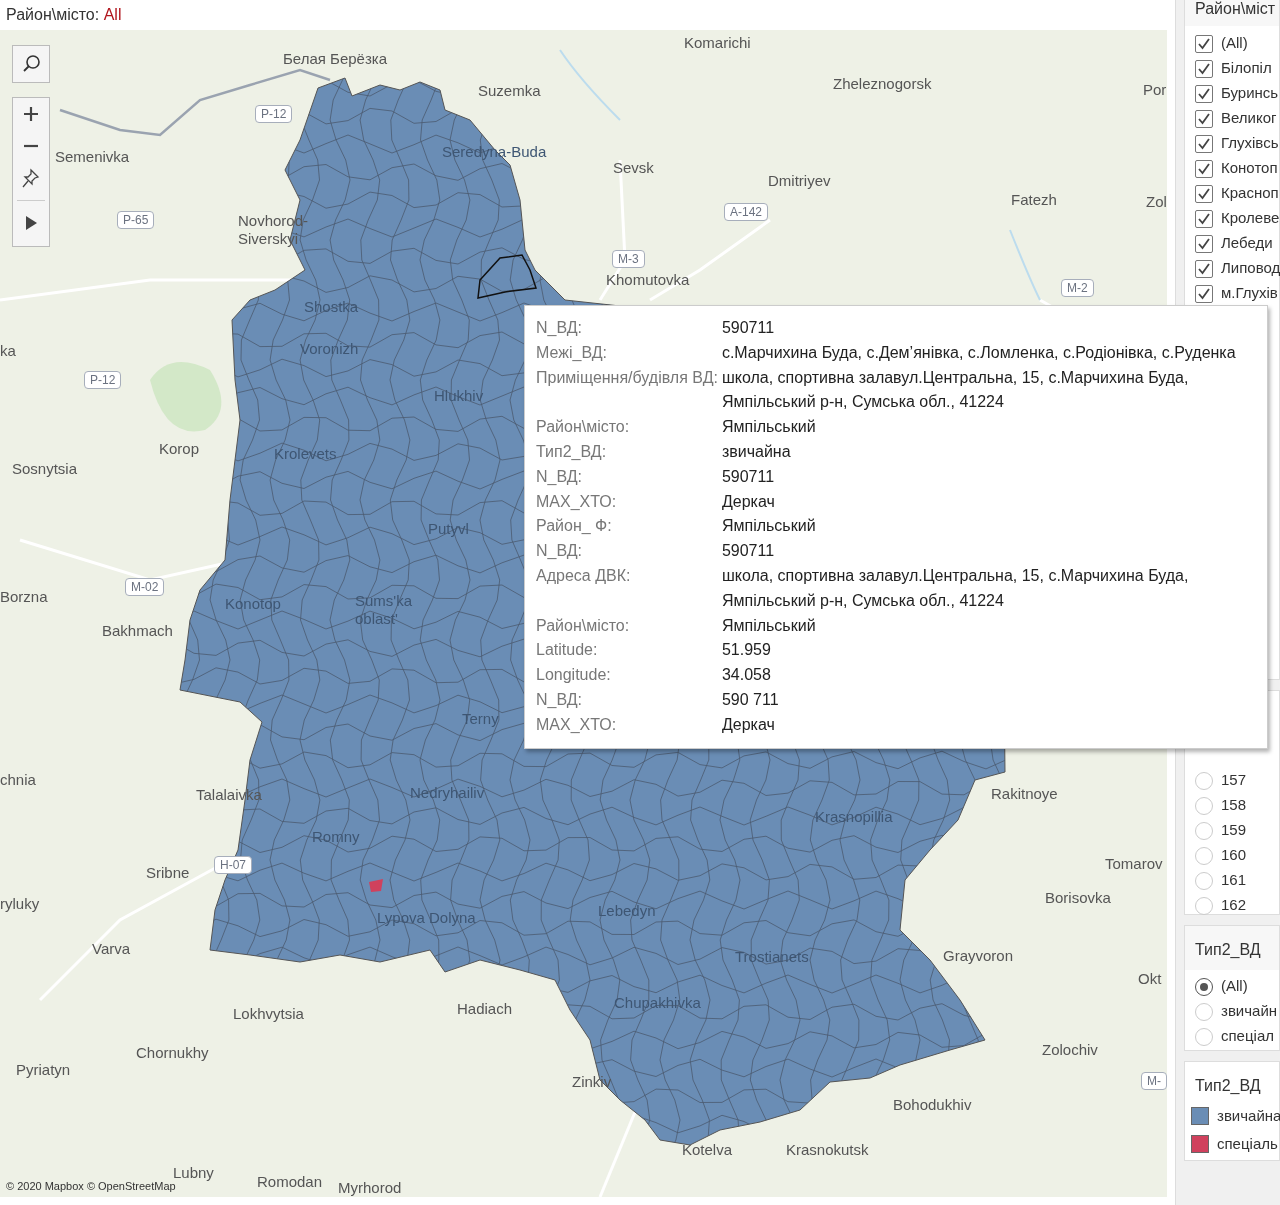  Describe the element at coordinates (1234, 880) in the screenshot. I see `filter-option: 161` at that location.